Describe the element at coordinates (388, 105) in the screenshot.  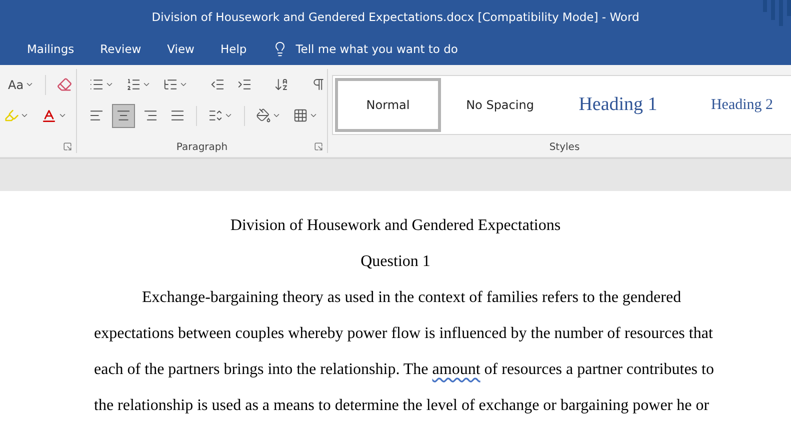
I see `style-option: Normal` at that location.